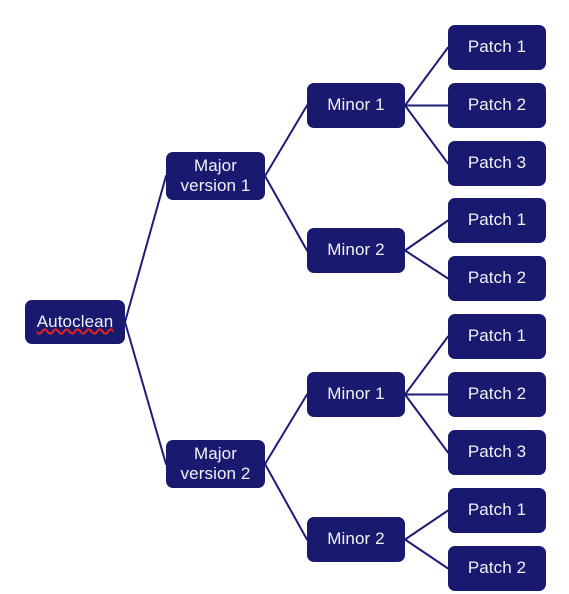 The height and width of the screenshot is (594, 569). I want to click on node-label-m2_minor1: Minor 1, so click(356, 394).